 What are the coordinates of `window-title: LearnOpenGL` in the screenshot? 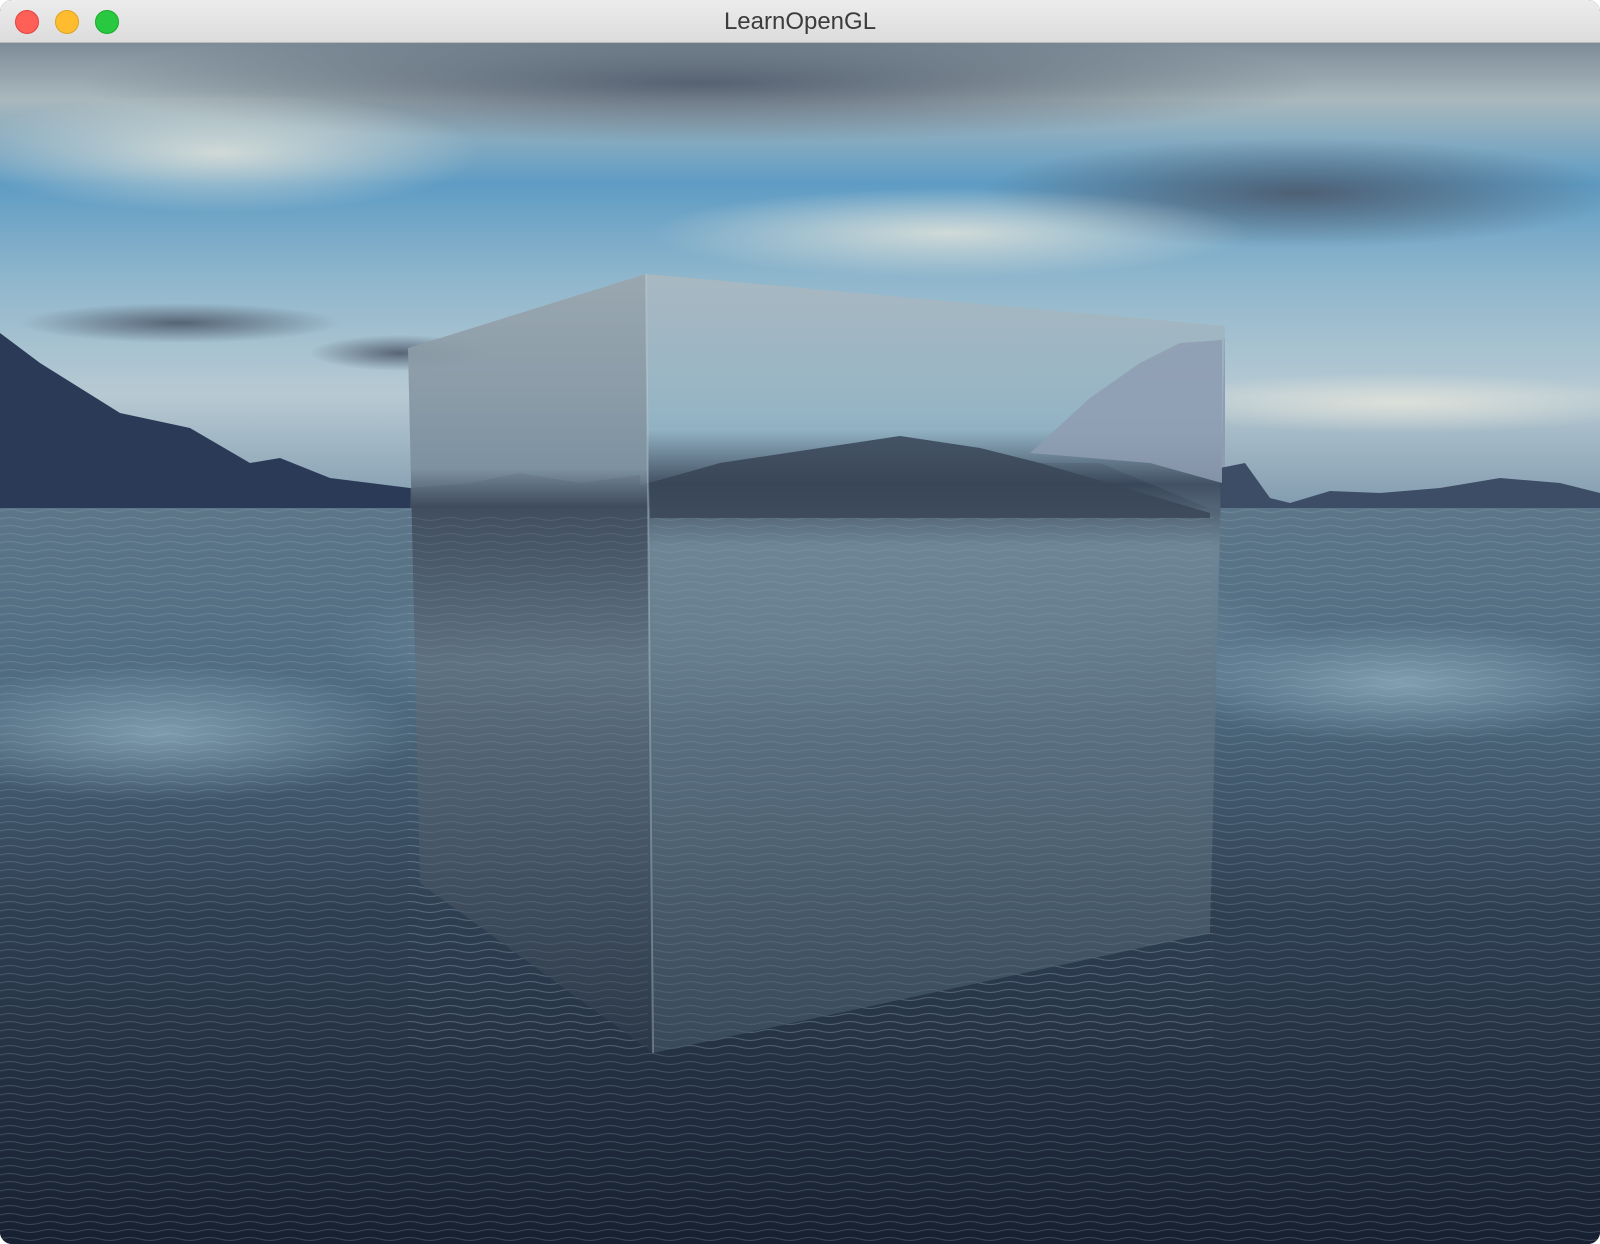 It's located at (800, 21).